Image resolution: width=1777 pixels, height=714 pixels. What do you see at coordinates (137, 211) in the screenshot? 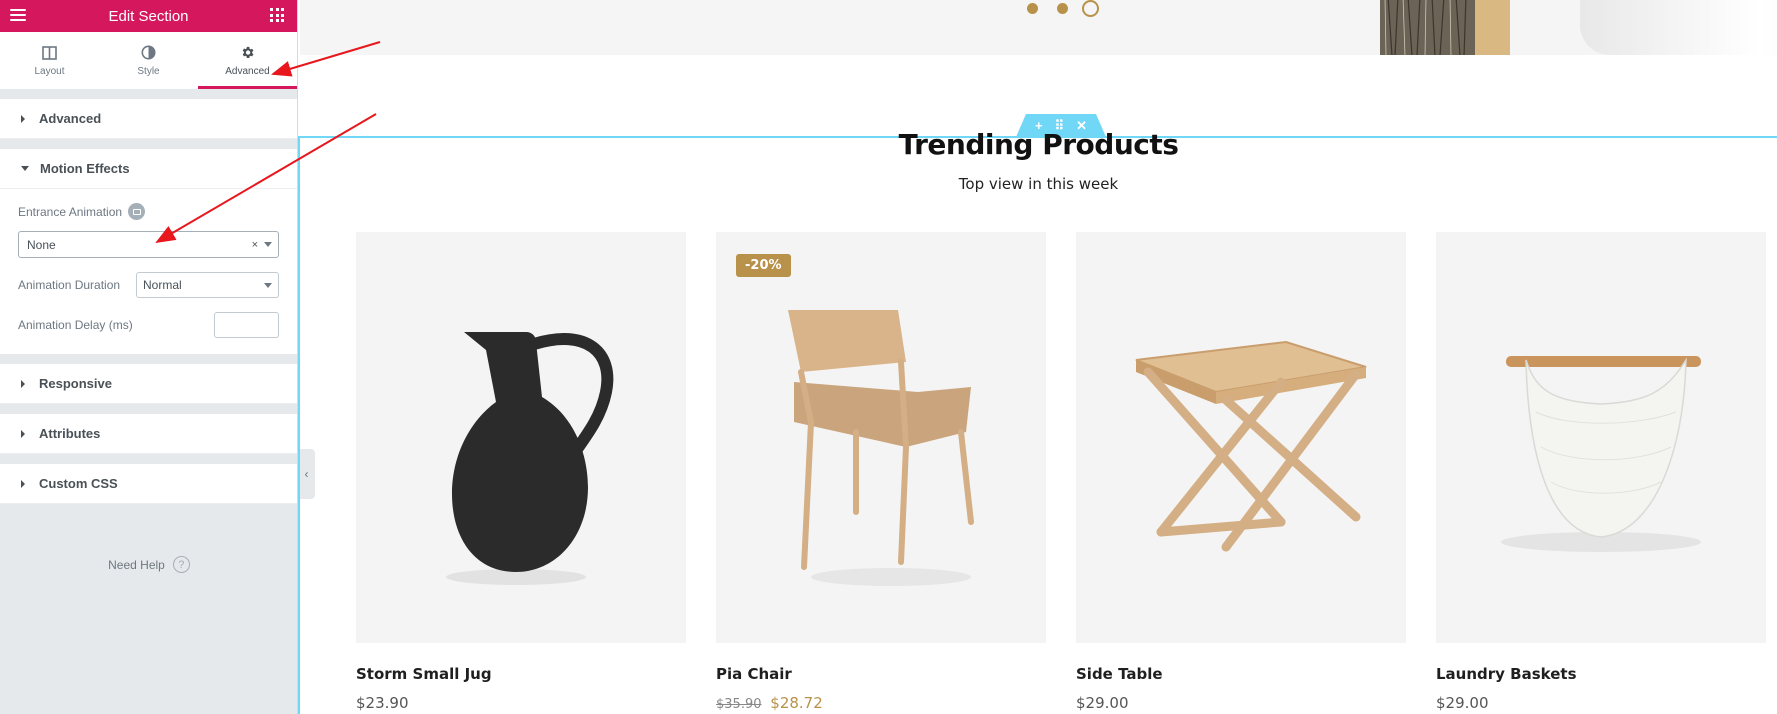
I see `responsive-desktop-icon` at bounding box center [137, 211].